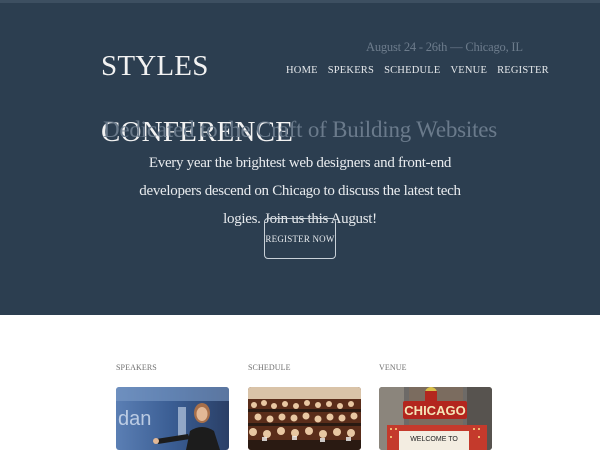 The width and height of the screenshot is (600, 450). What do you see at coordinates (302, 70) in the screenshot?
I see `nav-home: HOME` at bounding box center [302, 70].